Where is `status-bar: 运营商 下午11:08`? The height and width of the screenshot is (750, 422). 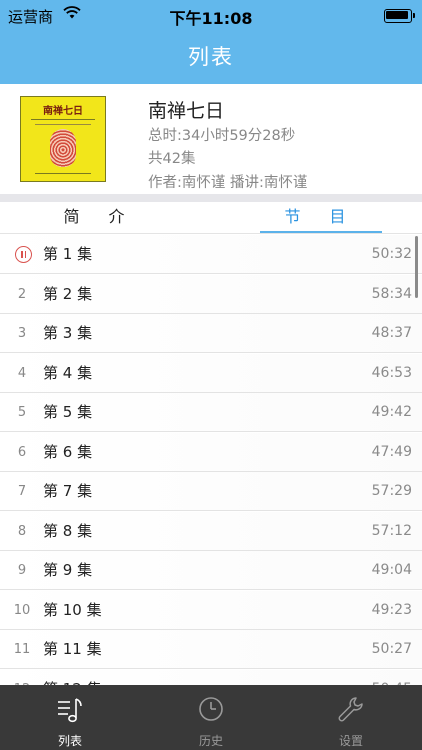 status-bar: 运营商 下午11:08 is located at coordinates (211, 15).